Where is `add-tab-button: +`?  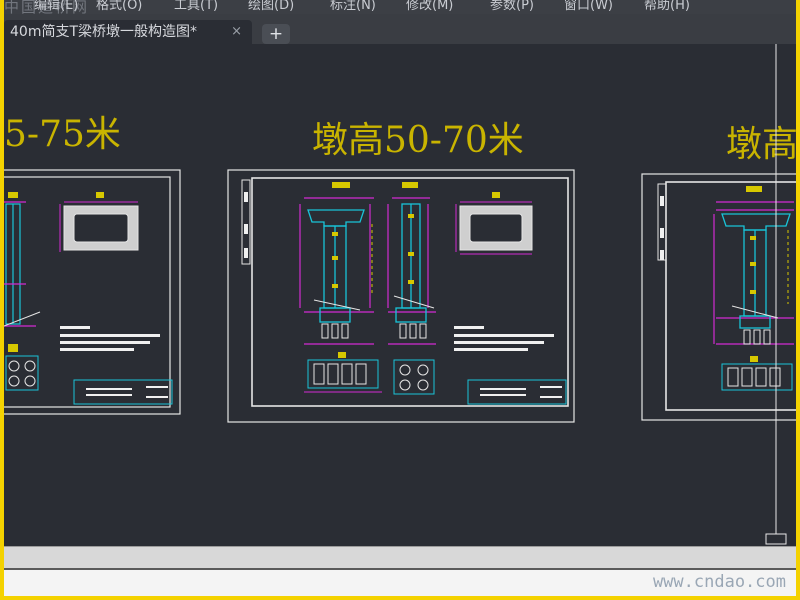
add-tab-button: + is located at coordinates (276, 34).